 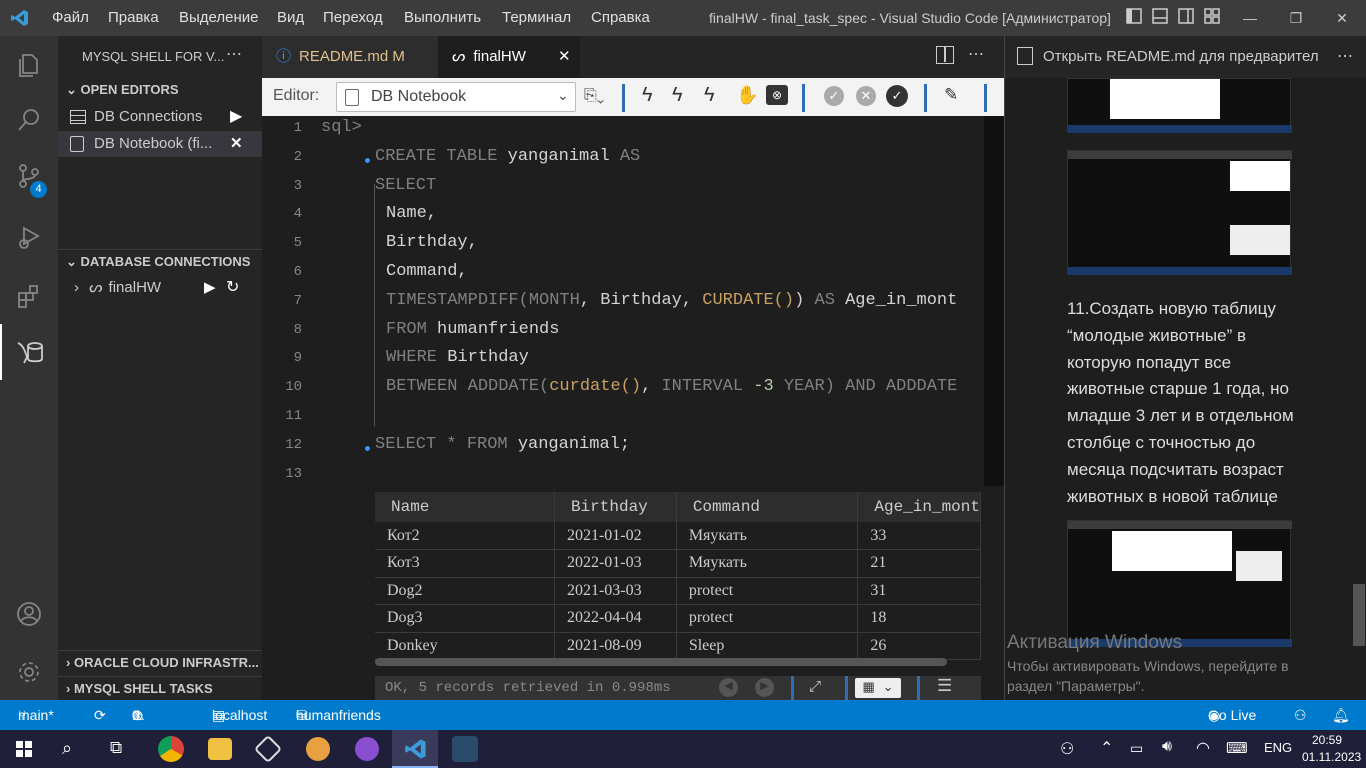 I want to click on account-icon, so click(x=29, y=614).